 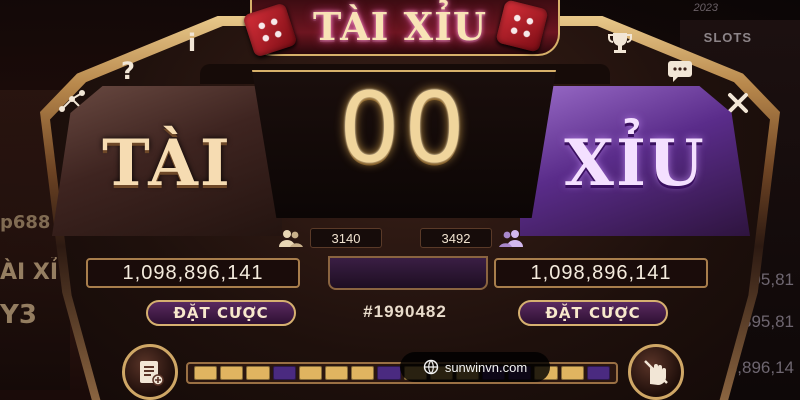 What do you see at coordinates (456, 238) in the screenshot?
I see `xiu-players-value: 3492` at bounding box center [456, 238].